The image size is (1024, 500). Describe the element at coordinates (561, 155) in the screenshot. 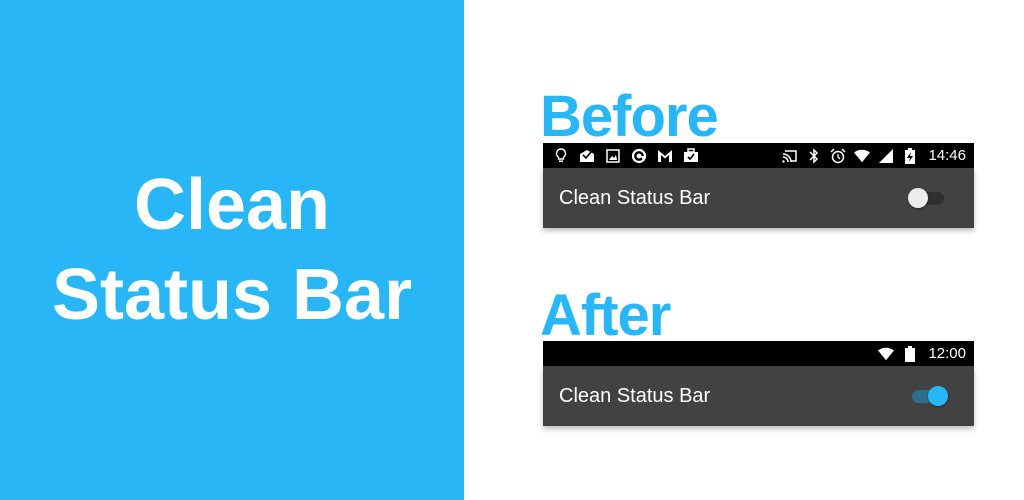

I see `lightbulb-icon` at that location.